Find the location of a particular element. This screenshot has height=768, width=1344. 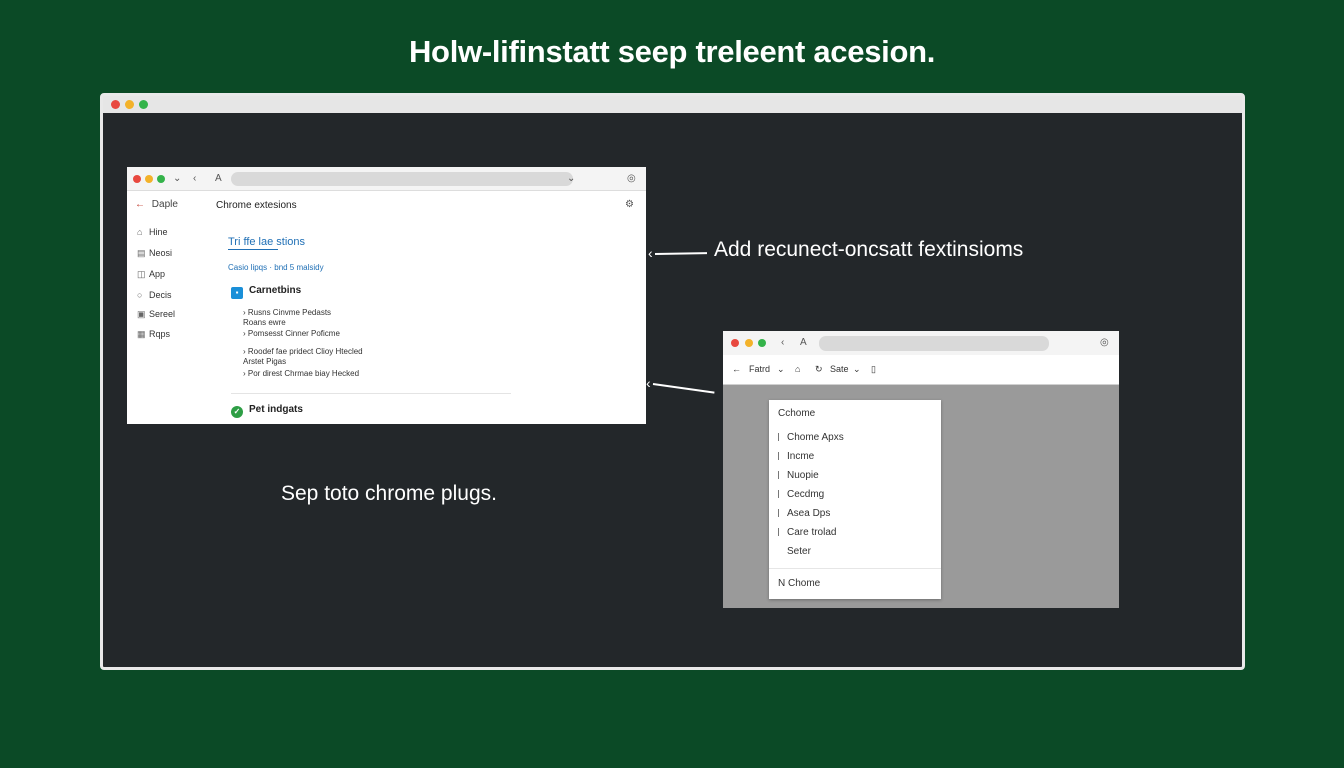

section-header: ✓ Pet indgats is located at coordinates (267, 411).